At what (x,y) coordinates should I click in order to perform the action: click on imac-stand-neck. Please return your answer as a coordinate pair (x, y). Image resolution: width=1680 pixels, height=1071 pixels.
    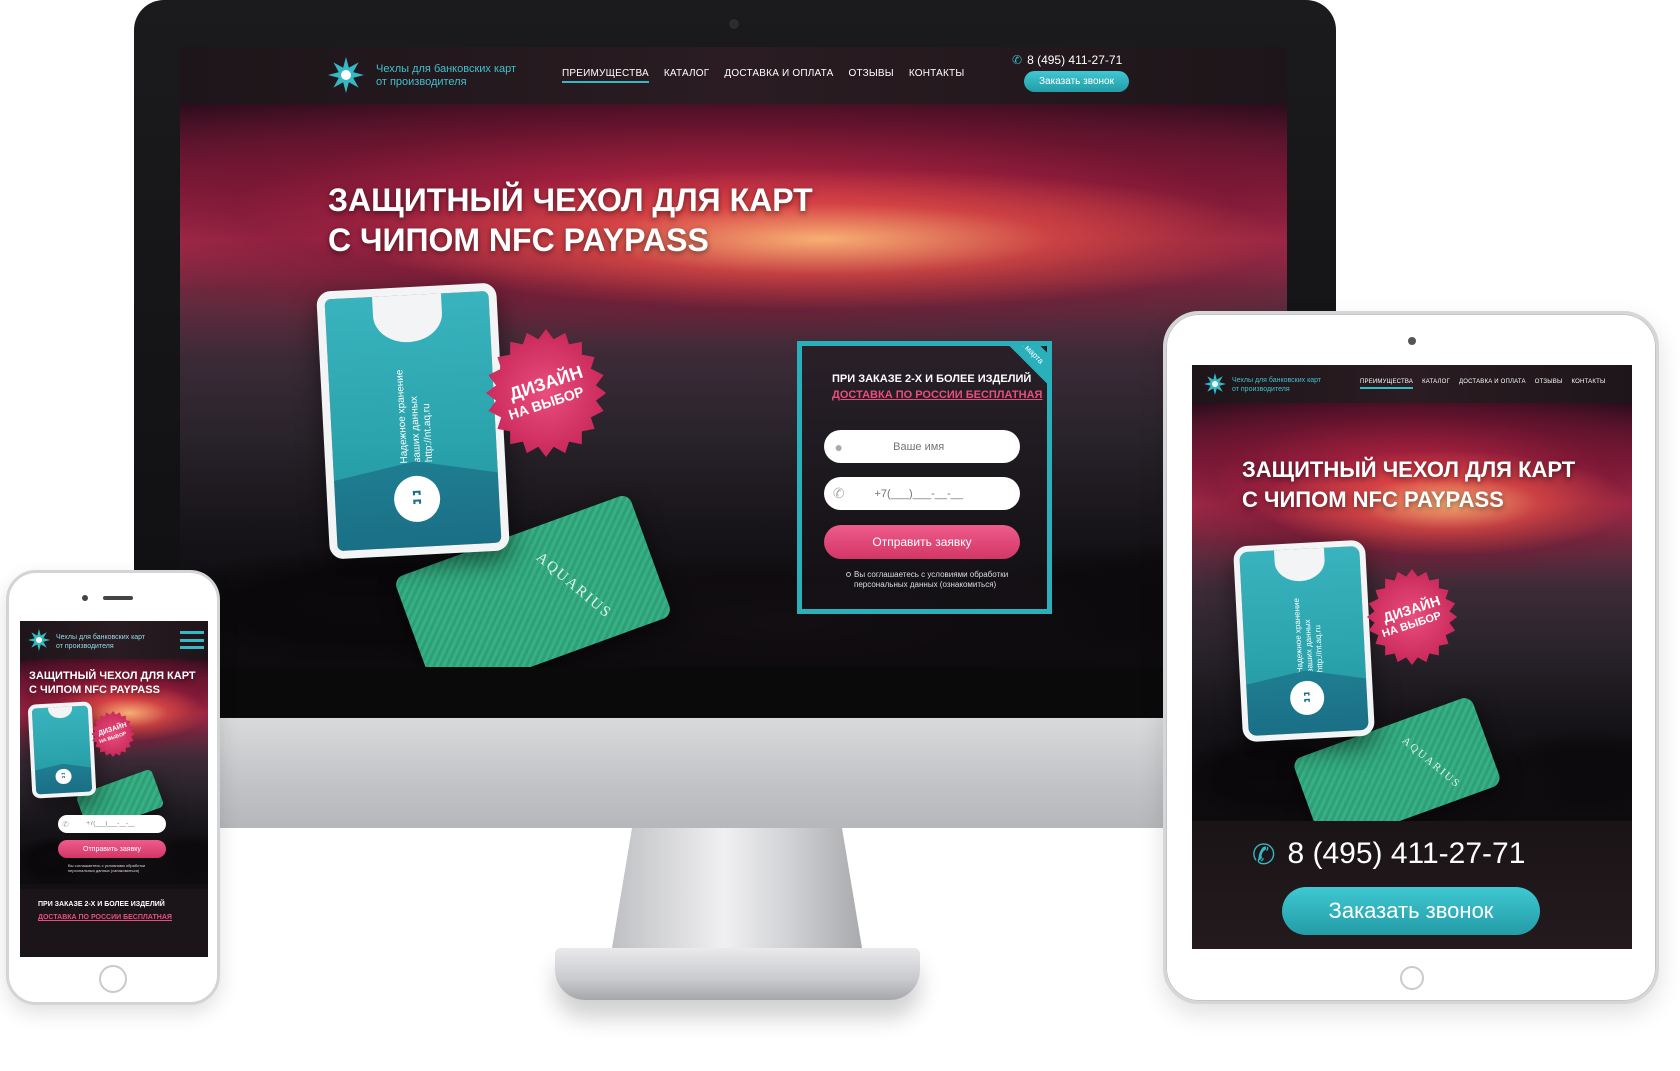
    Looking at the image, I should click on (737, 888).